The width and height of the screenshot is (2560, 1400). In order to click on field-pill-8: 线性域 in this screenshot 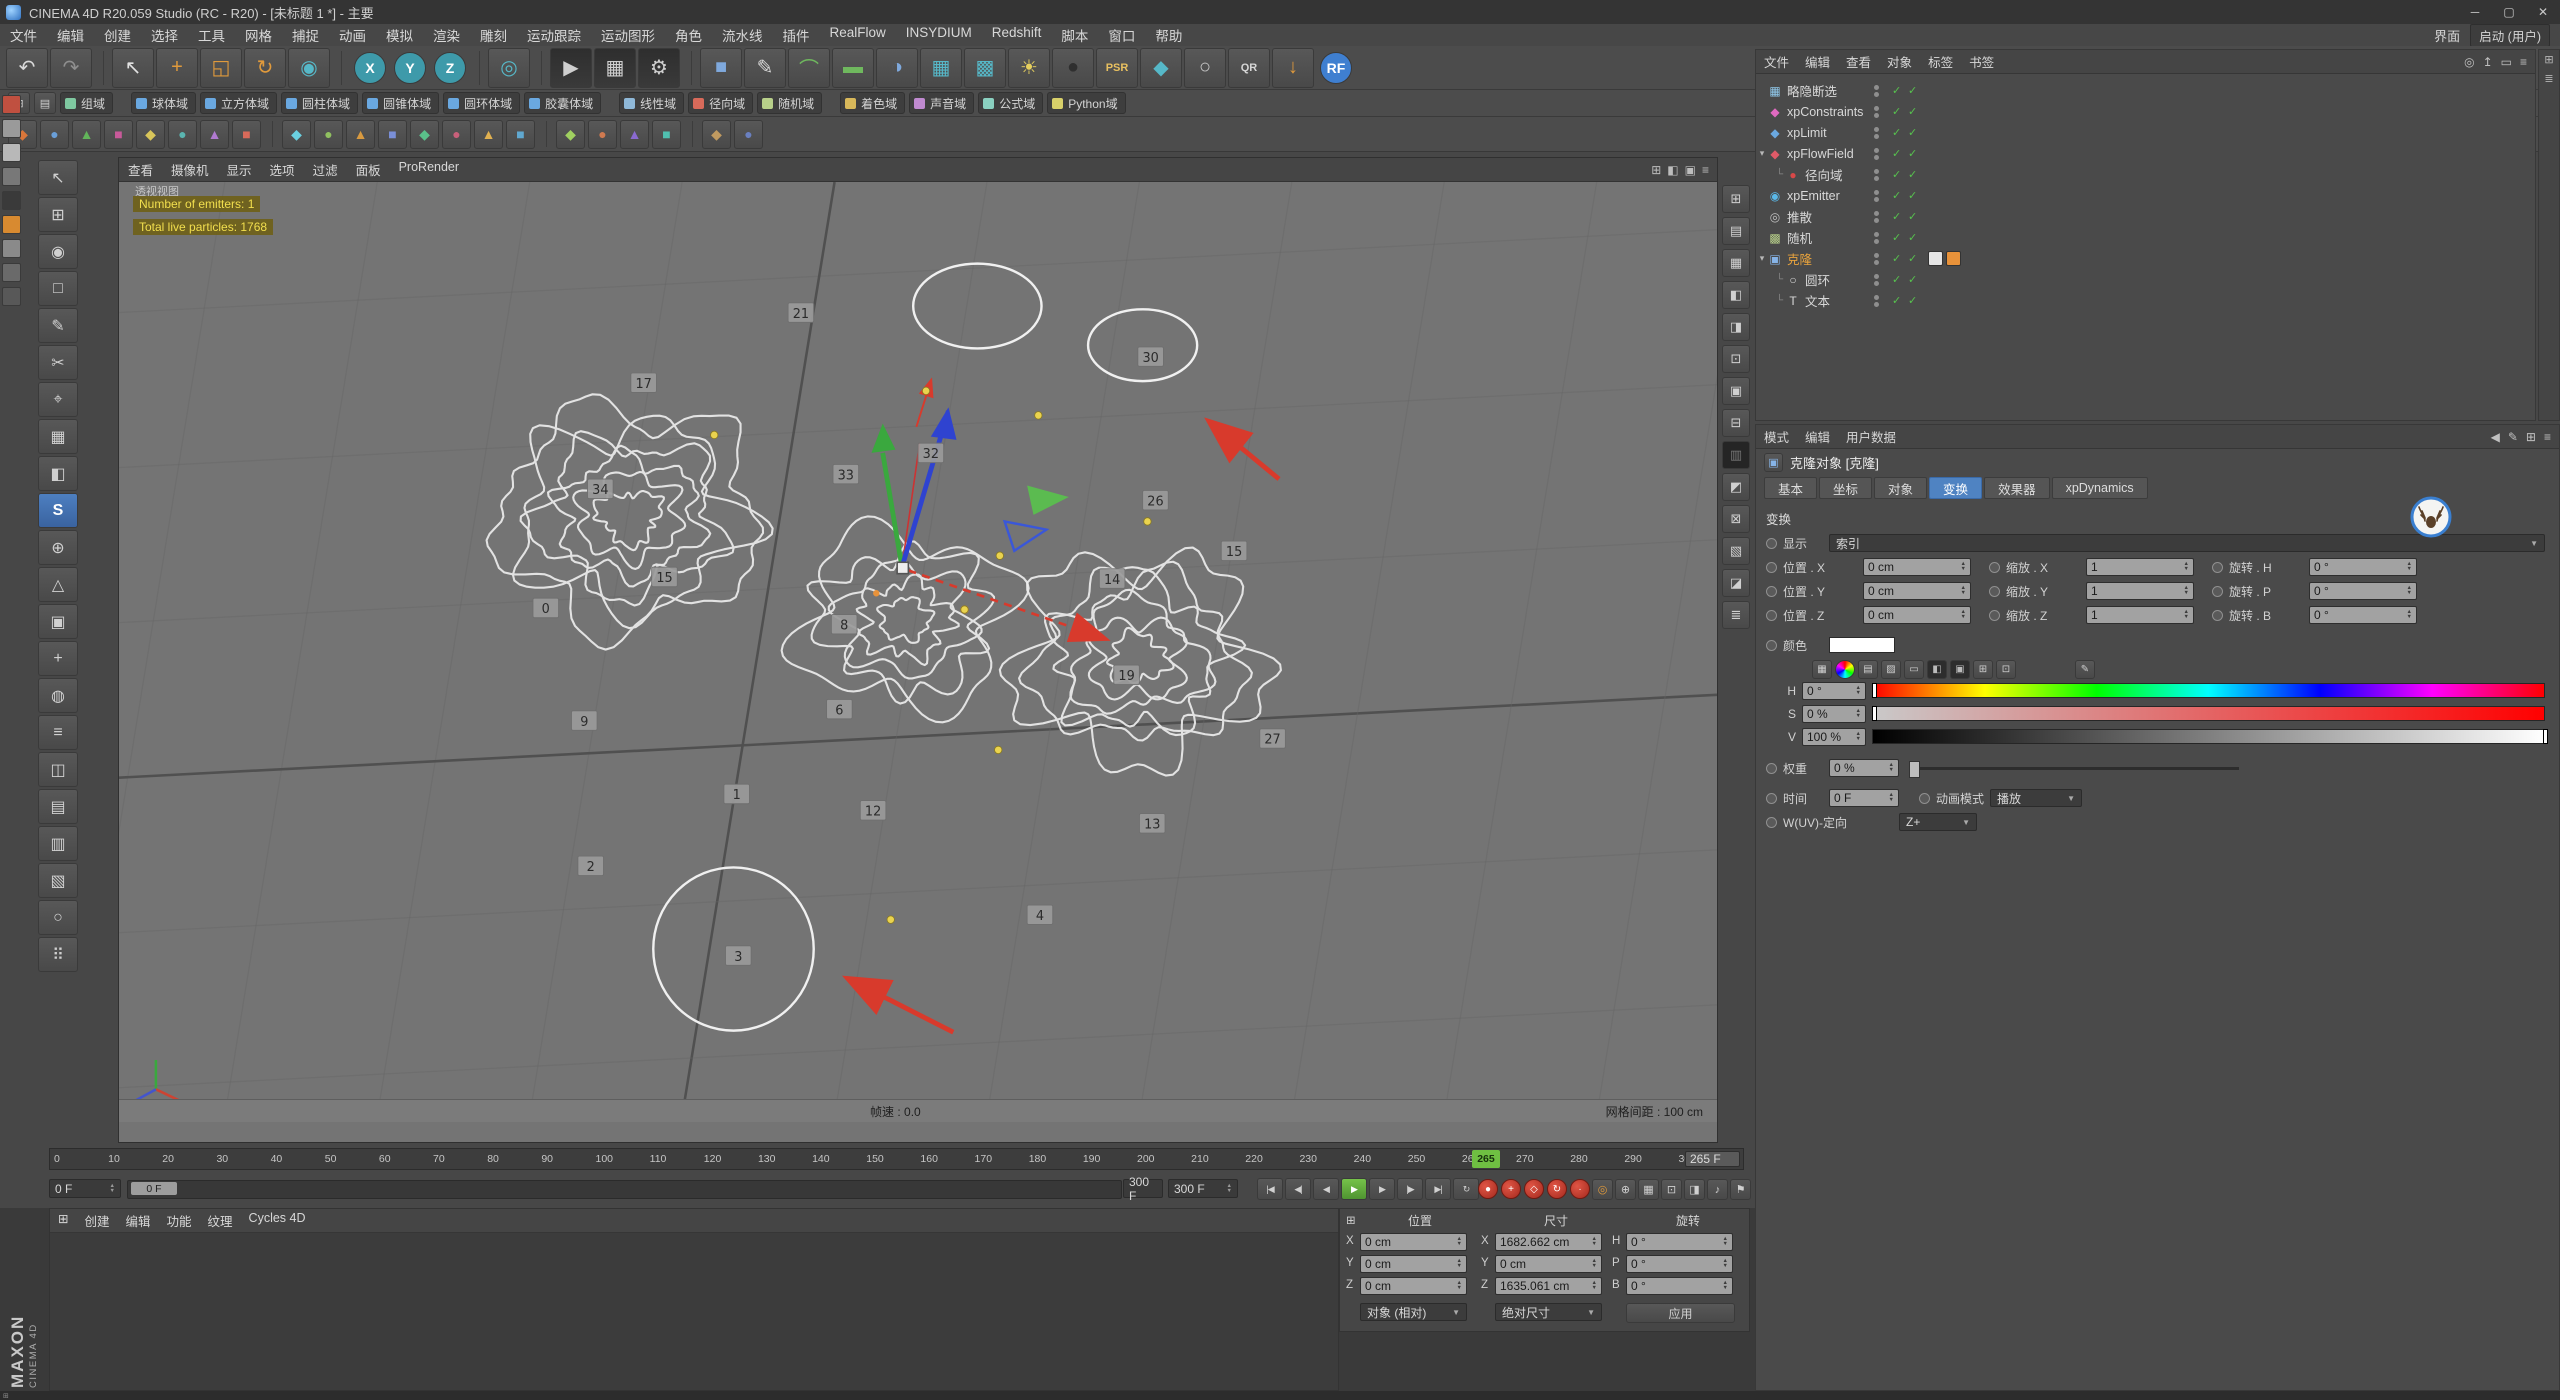, I will do `click(652, 103)`.